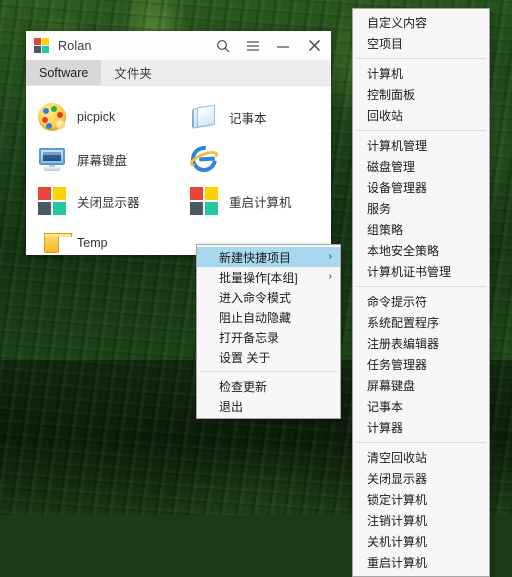  I want to click on submenu-item-certificate-manager: 计算机证书管理, so click(421, 271).